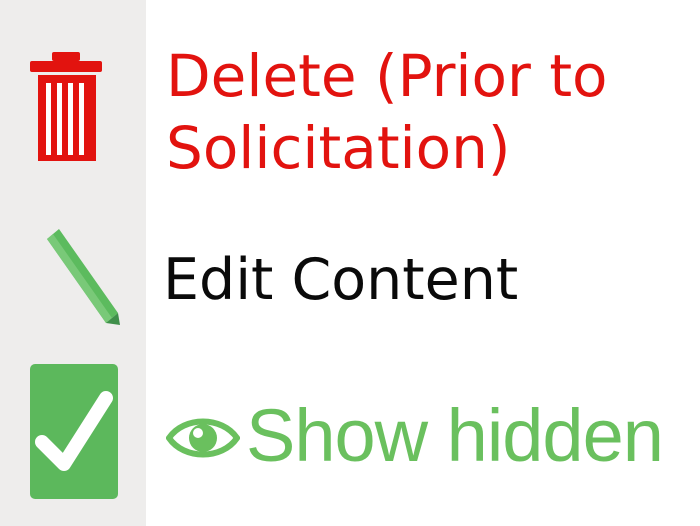 Image resolution: width=700 pixels, height=526 pixels. I want to click on pencil-icon, so click(80, 277).